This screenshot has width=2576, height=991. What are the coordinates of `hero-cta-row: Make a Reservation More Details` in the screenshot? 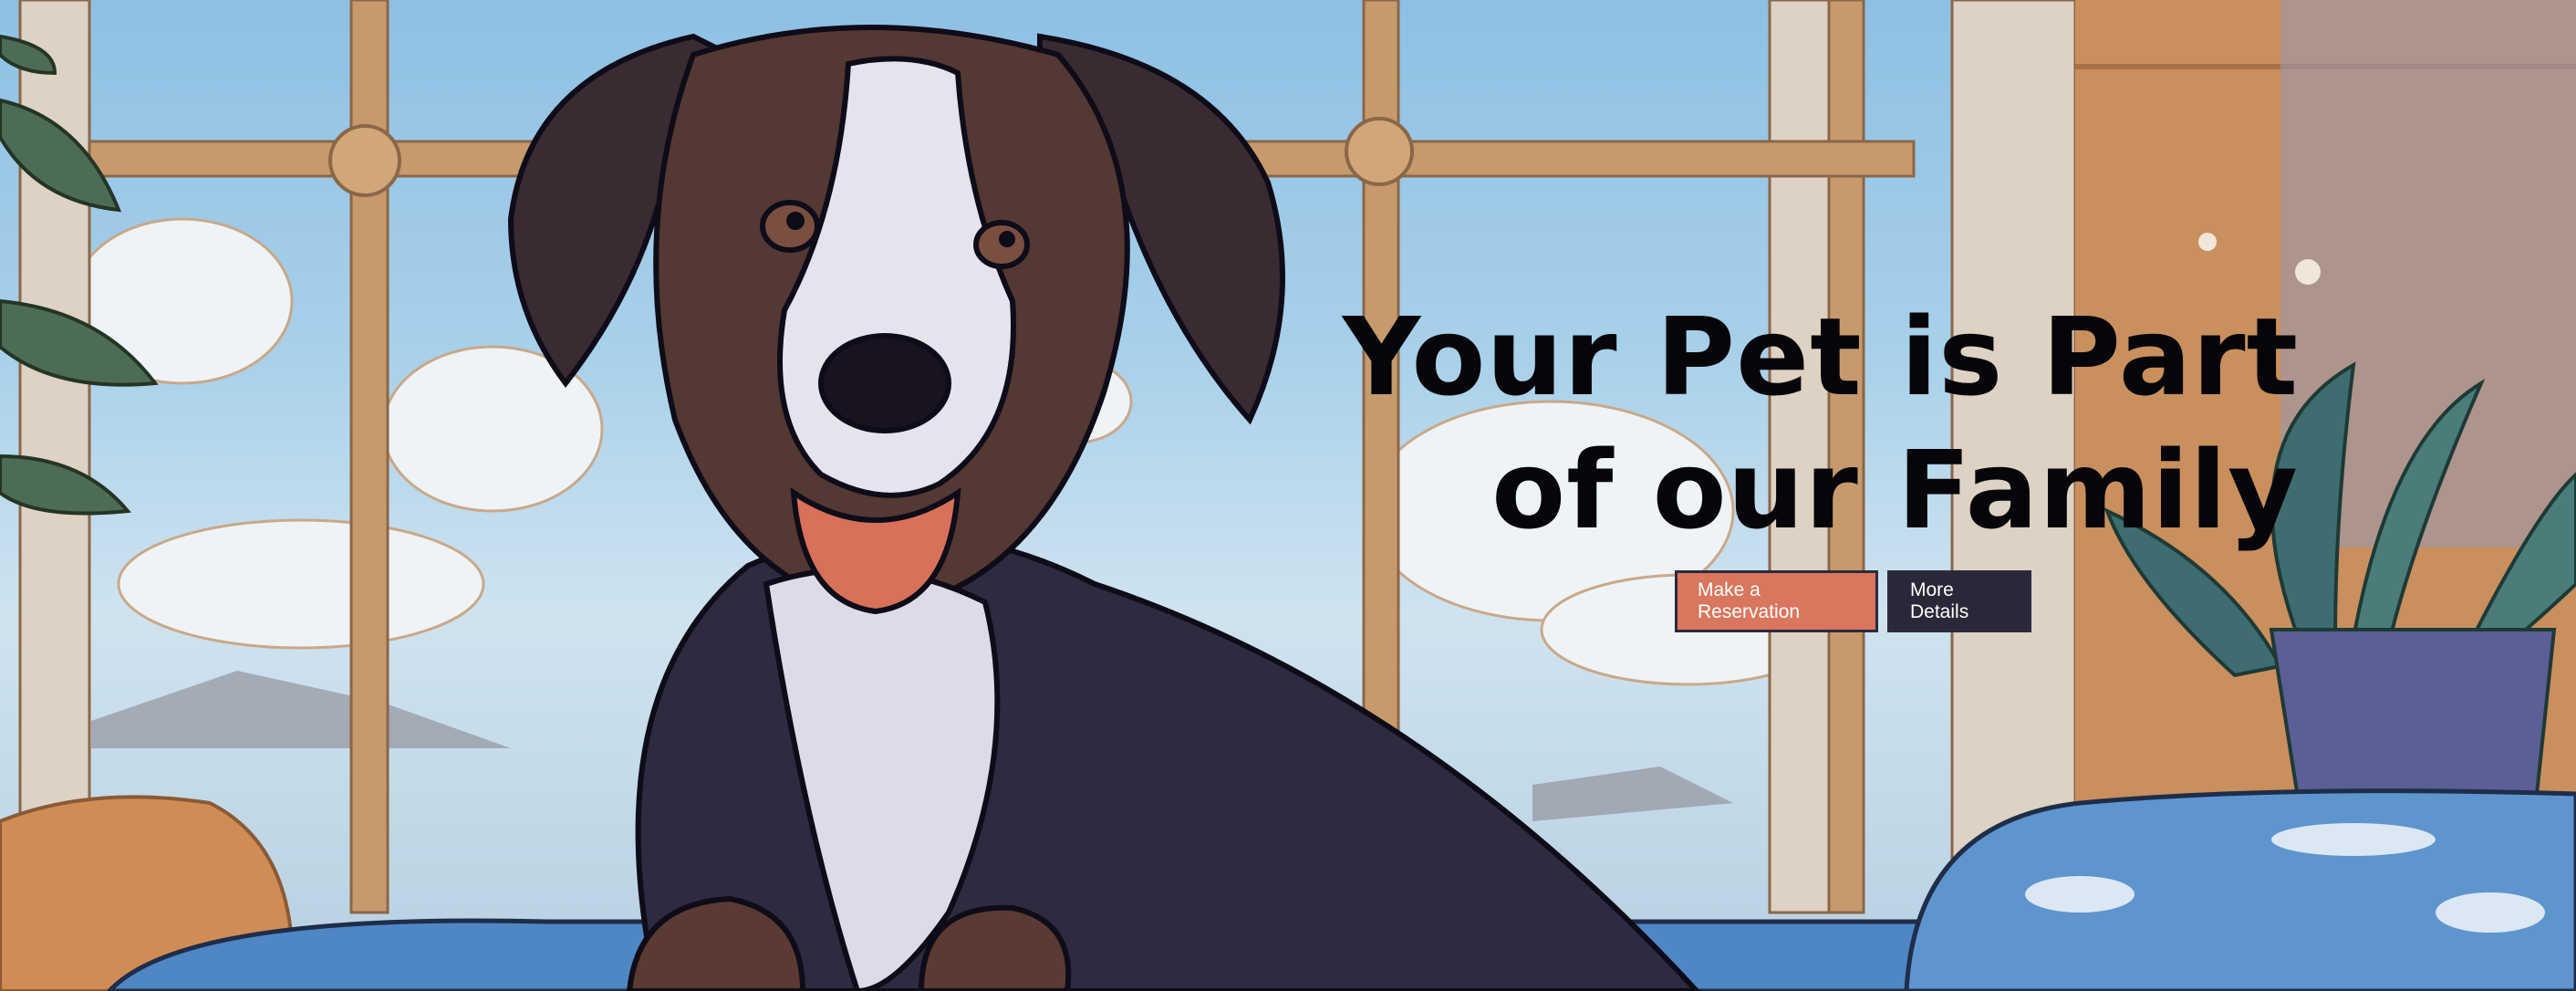 It's located at (1853, 601).